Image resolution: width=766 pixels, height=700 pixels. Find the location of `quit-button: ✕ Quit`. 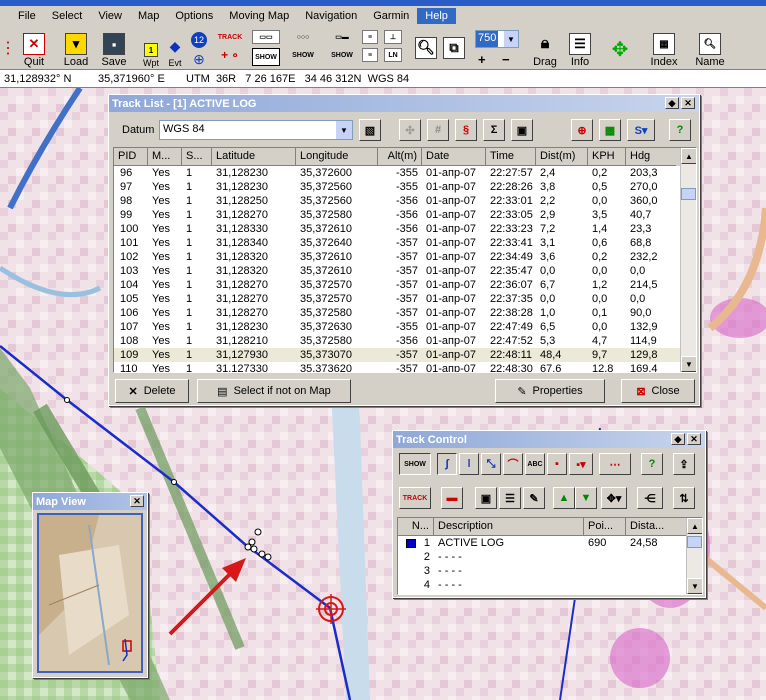

quit-button: ✕ Quit is located at coordinates (34, 48).